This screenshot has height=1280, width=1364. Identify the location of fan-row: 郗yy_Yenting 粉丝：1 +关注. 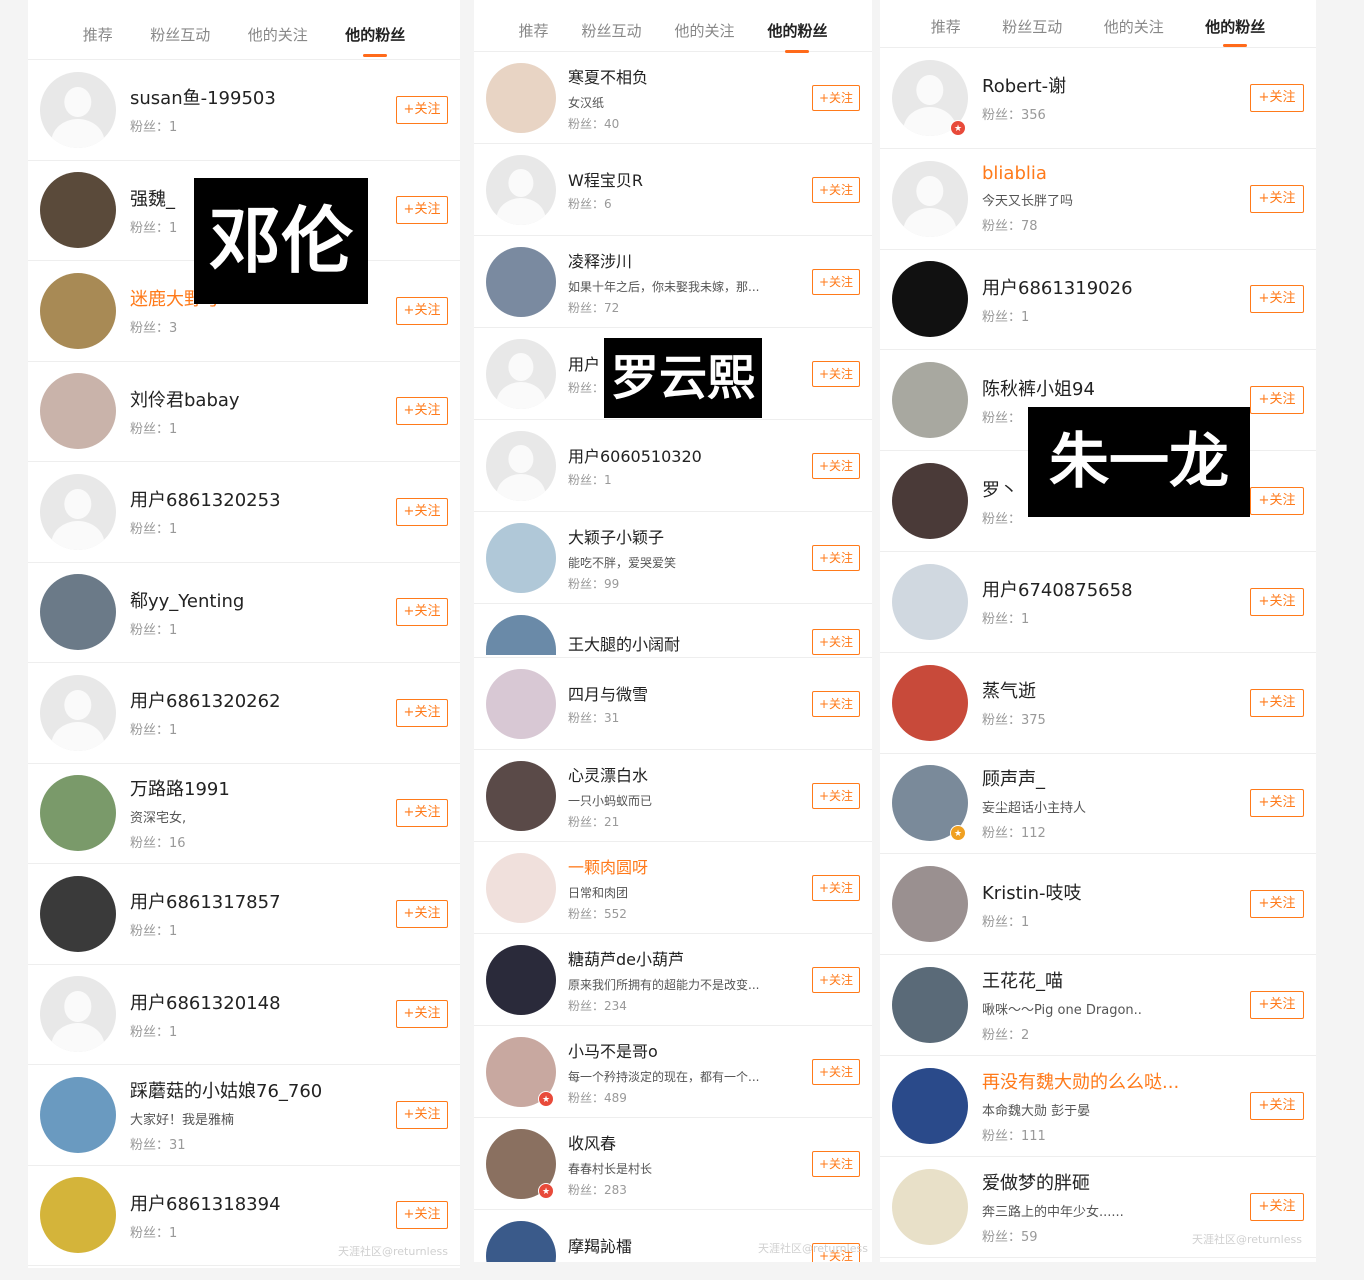
(244, 613).